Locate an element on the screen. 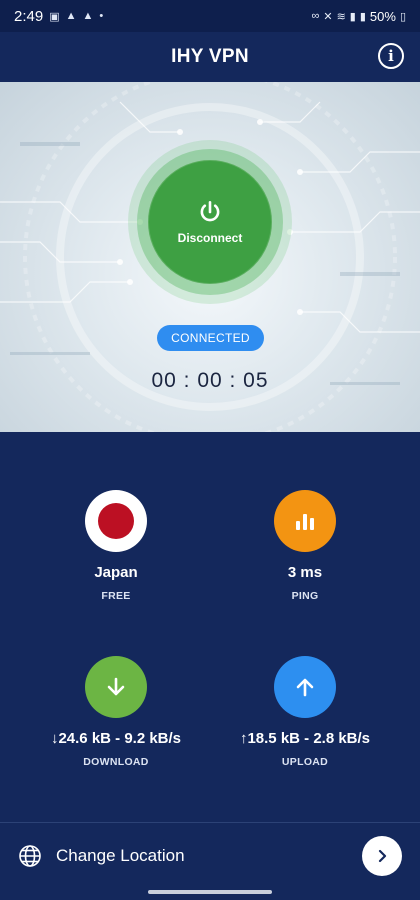  battery-level: 50% is located at coordinates (382, 16).